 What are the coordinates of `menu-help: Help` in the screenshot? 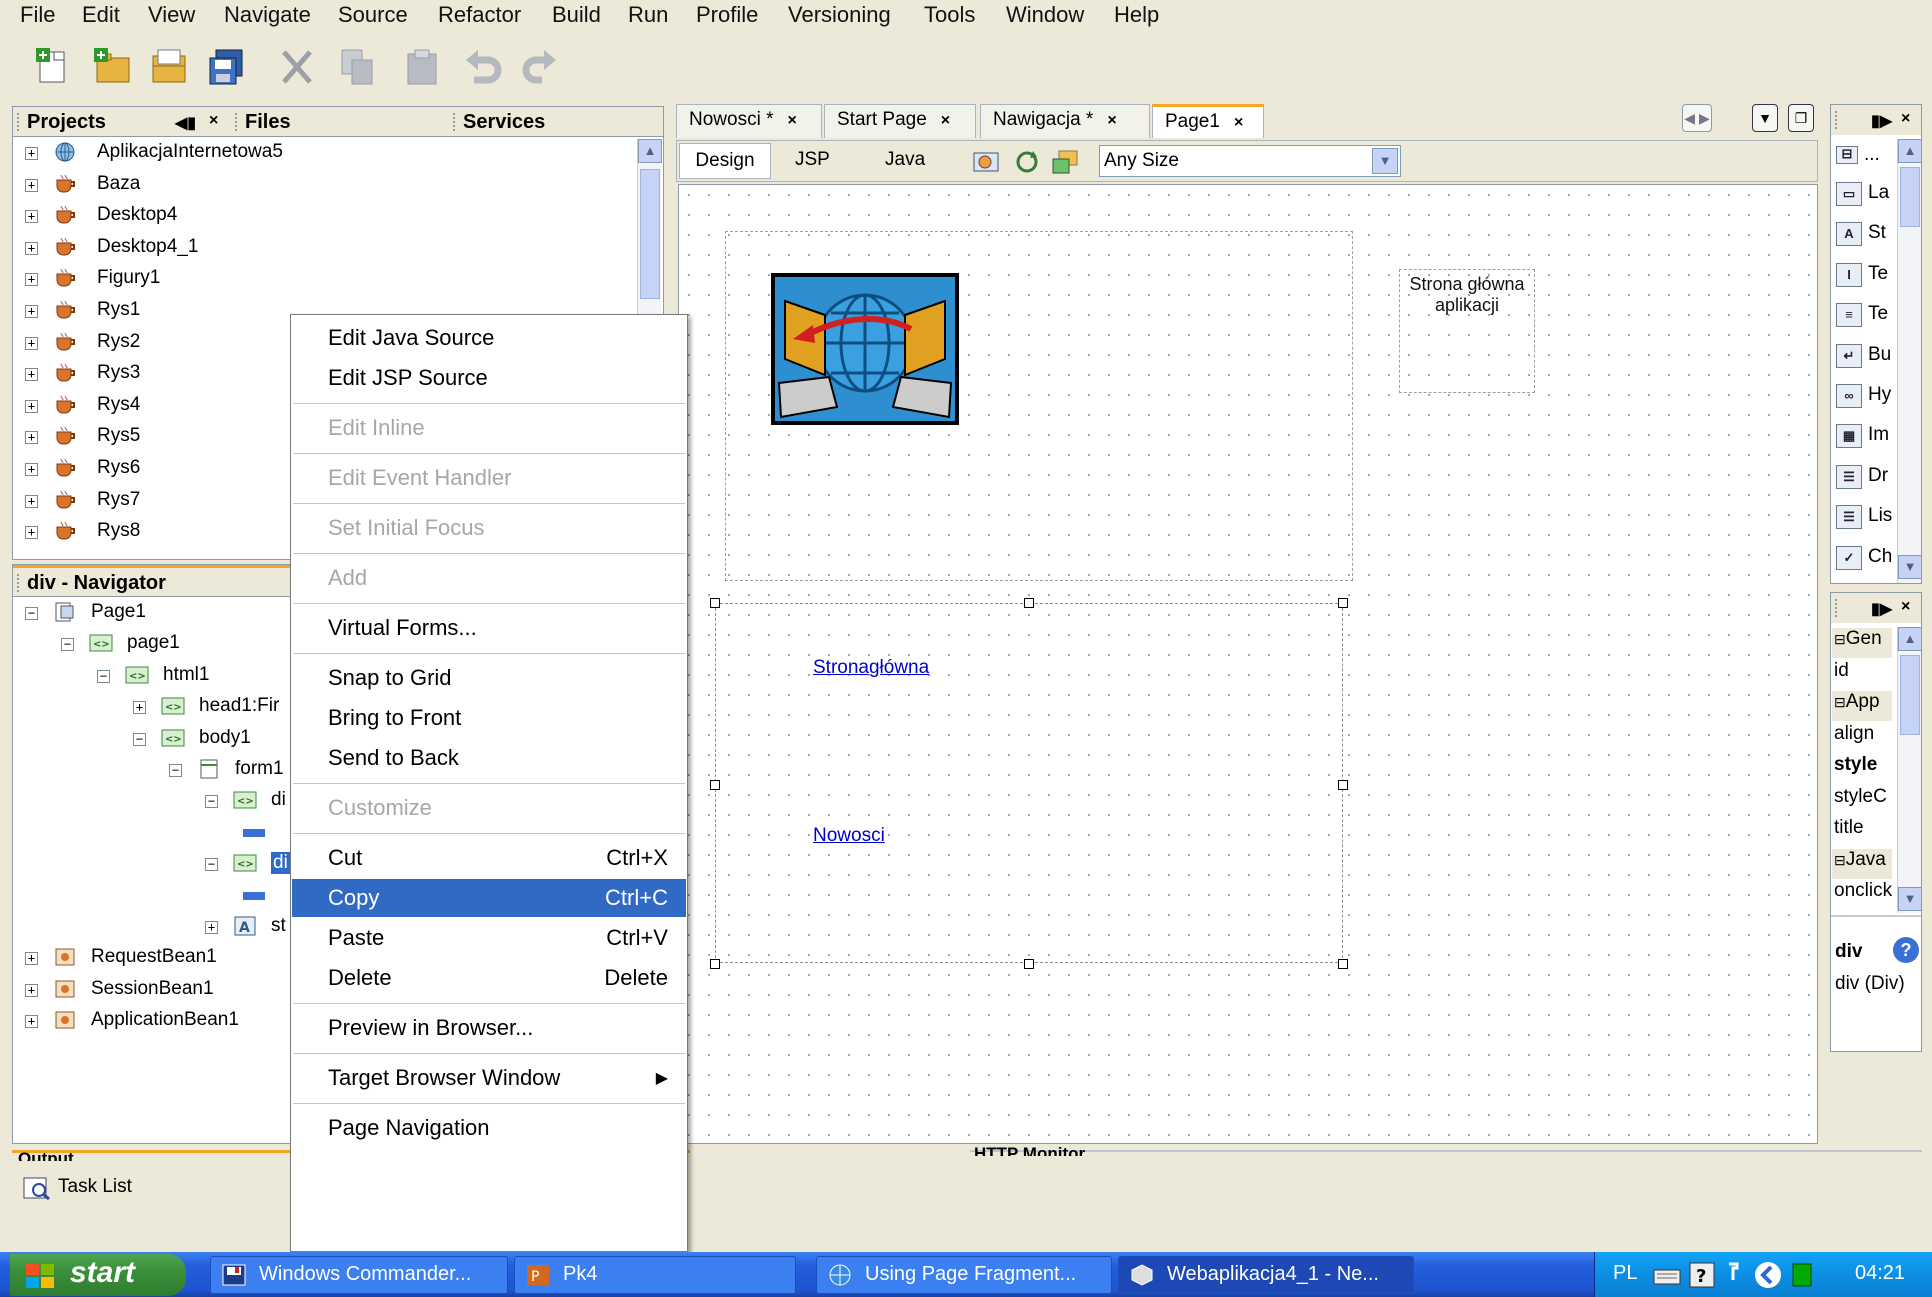 It's located at (1136, 15).